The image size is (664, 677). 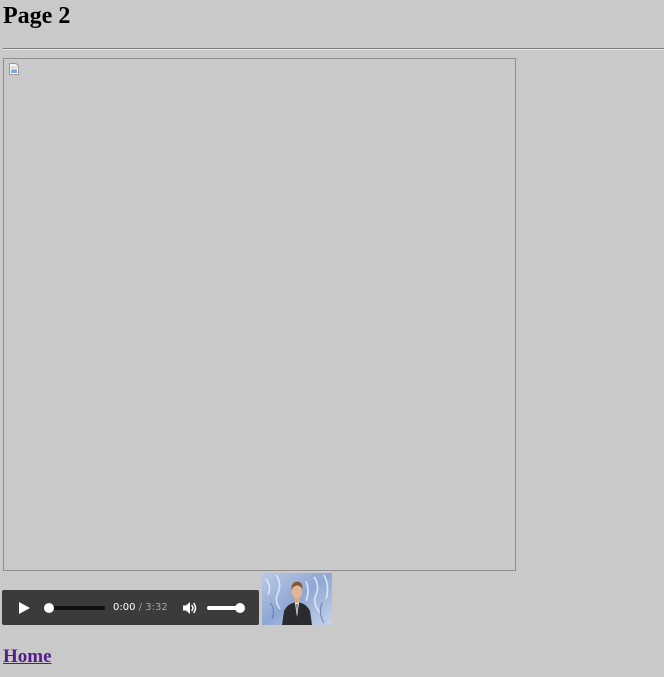 What do you see at coordinates (240, 608) in the screenshot?
I see `volume-thumb` at bounding box center [240, 608].